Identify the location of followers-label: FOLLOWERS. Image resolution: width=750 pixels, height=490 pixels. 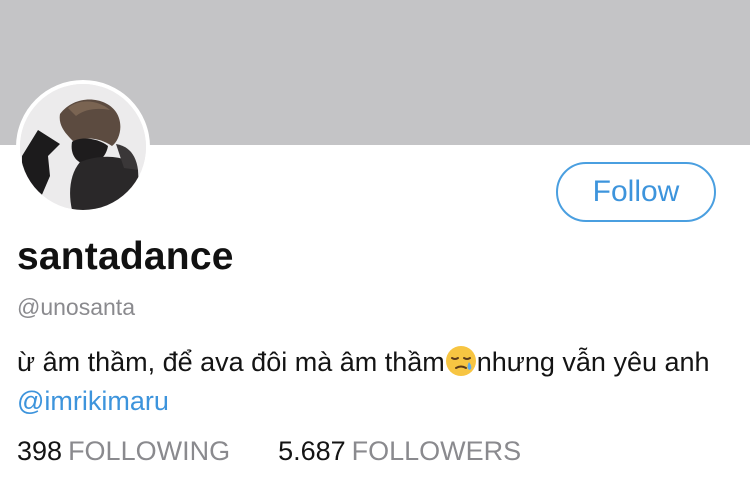
(436, 451).